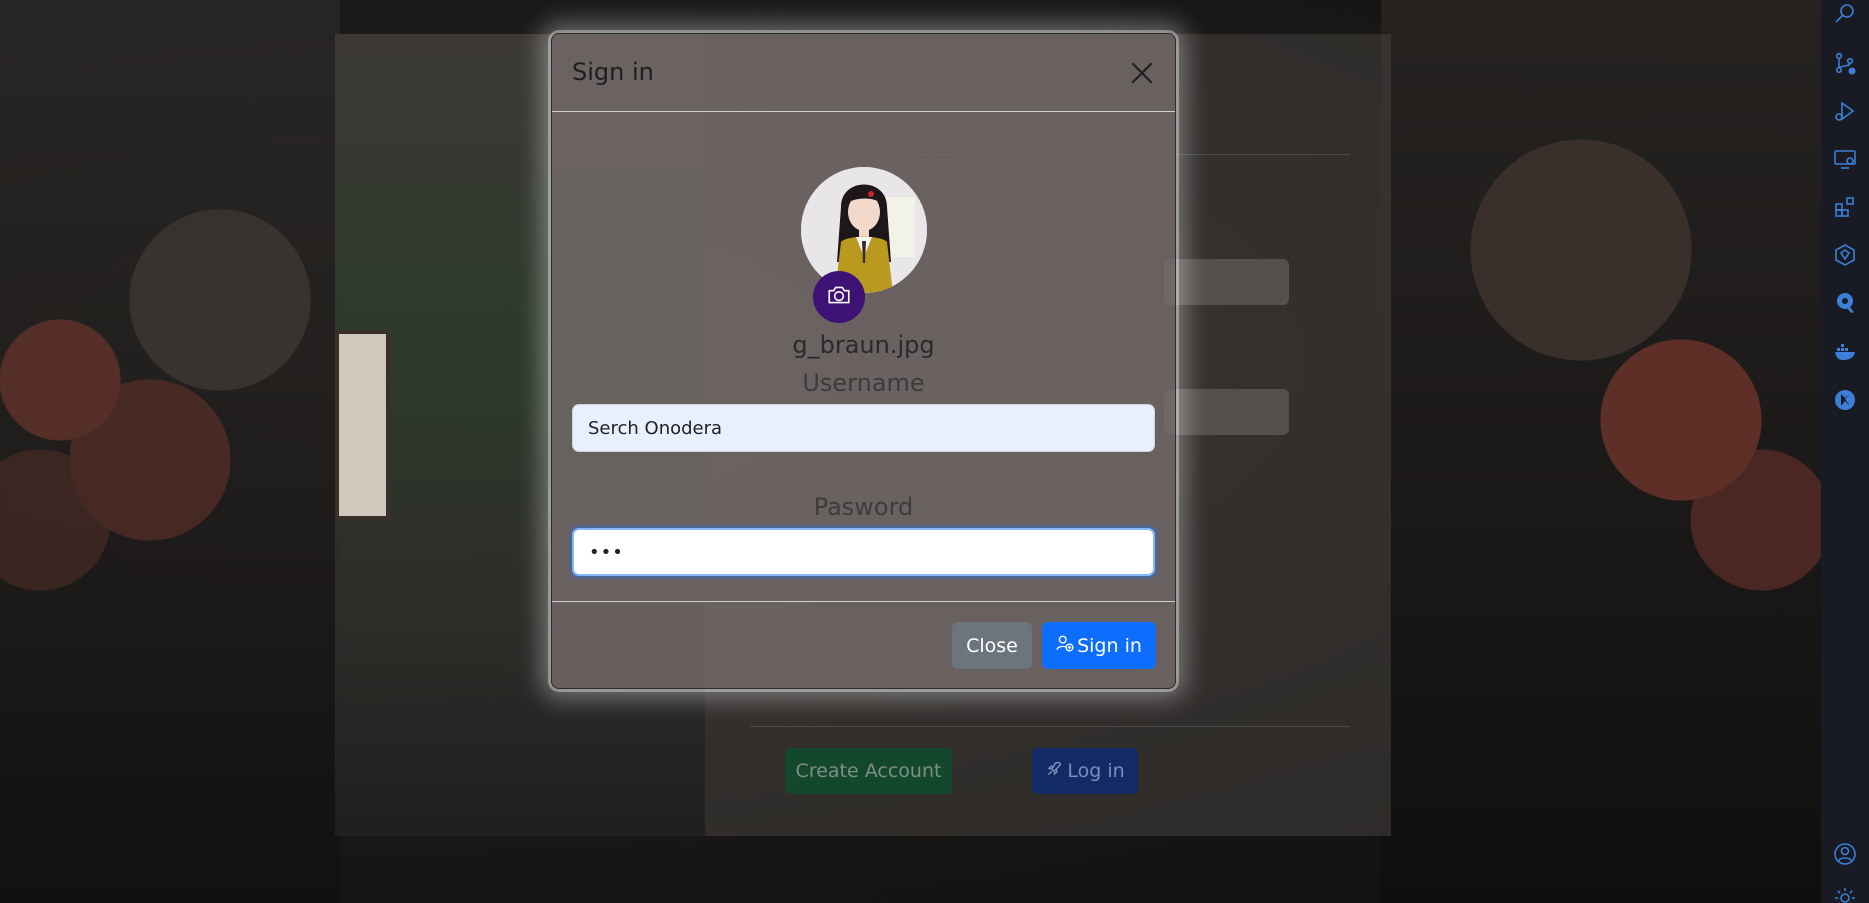 The image size is (1869, 903). I want to click on close-button-label: Close, so click(992, 645).